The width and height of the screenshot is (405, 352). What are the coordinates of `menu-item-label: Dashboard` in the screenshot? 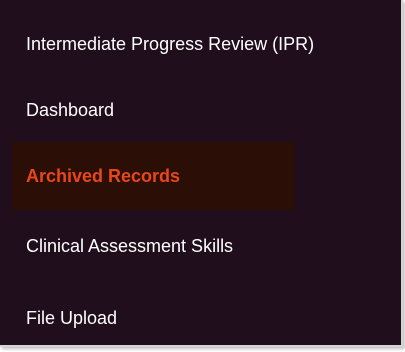 It's located at (70, 109).